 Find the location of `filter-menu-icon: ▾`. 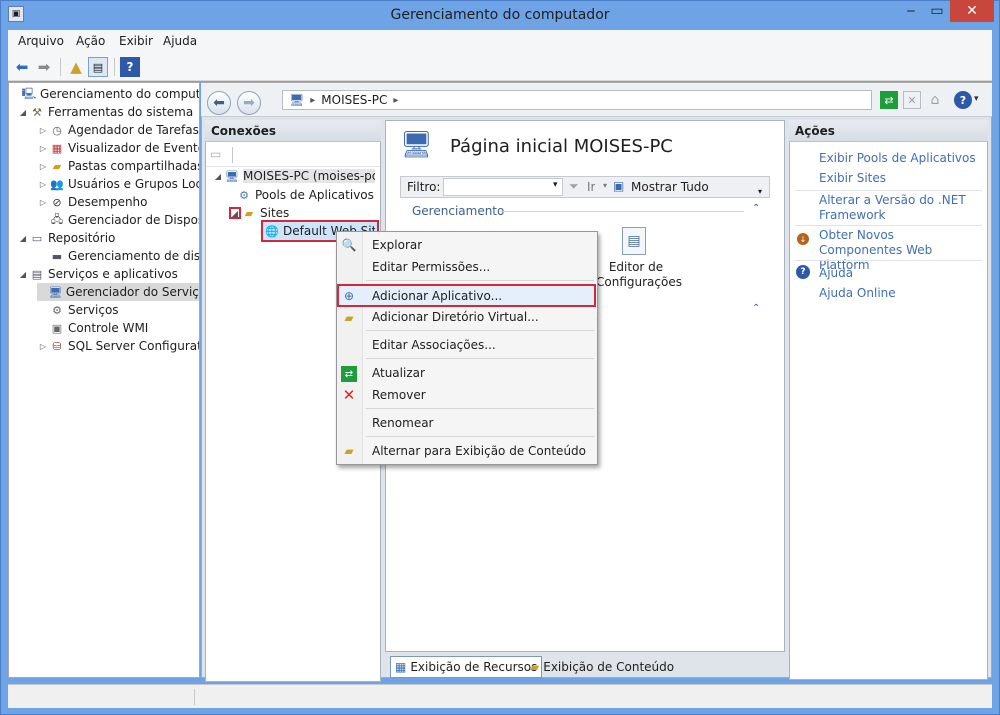

filter-menu-icon: ▾ is located at coordinates (760, 191).